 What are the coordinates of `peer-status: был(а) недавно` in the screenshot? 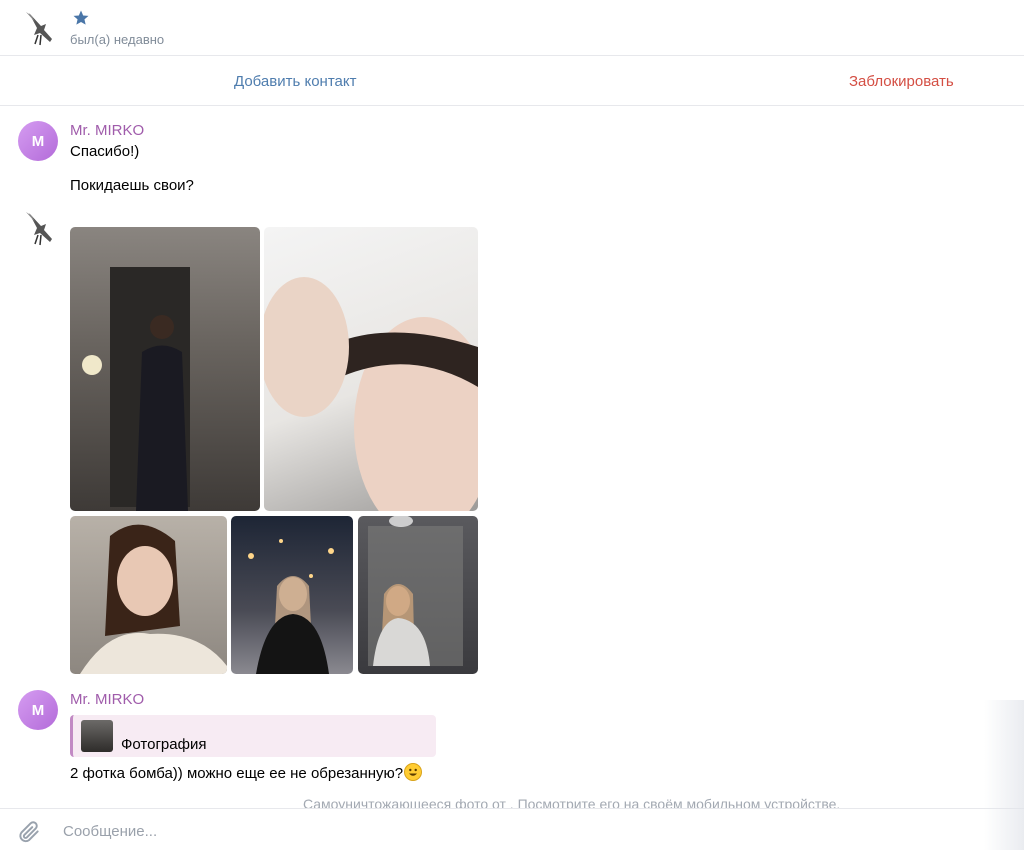 It's located at (117, 39).